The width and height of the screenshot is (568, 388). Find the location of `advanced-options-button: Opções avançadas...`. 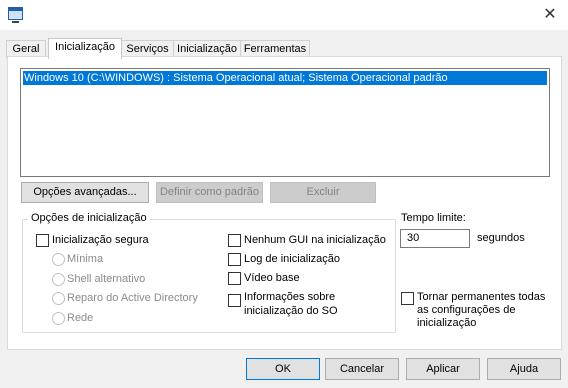

advanced-options-button: Opções avançadas... is located at coordinates (85, 192).